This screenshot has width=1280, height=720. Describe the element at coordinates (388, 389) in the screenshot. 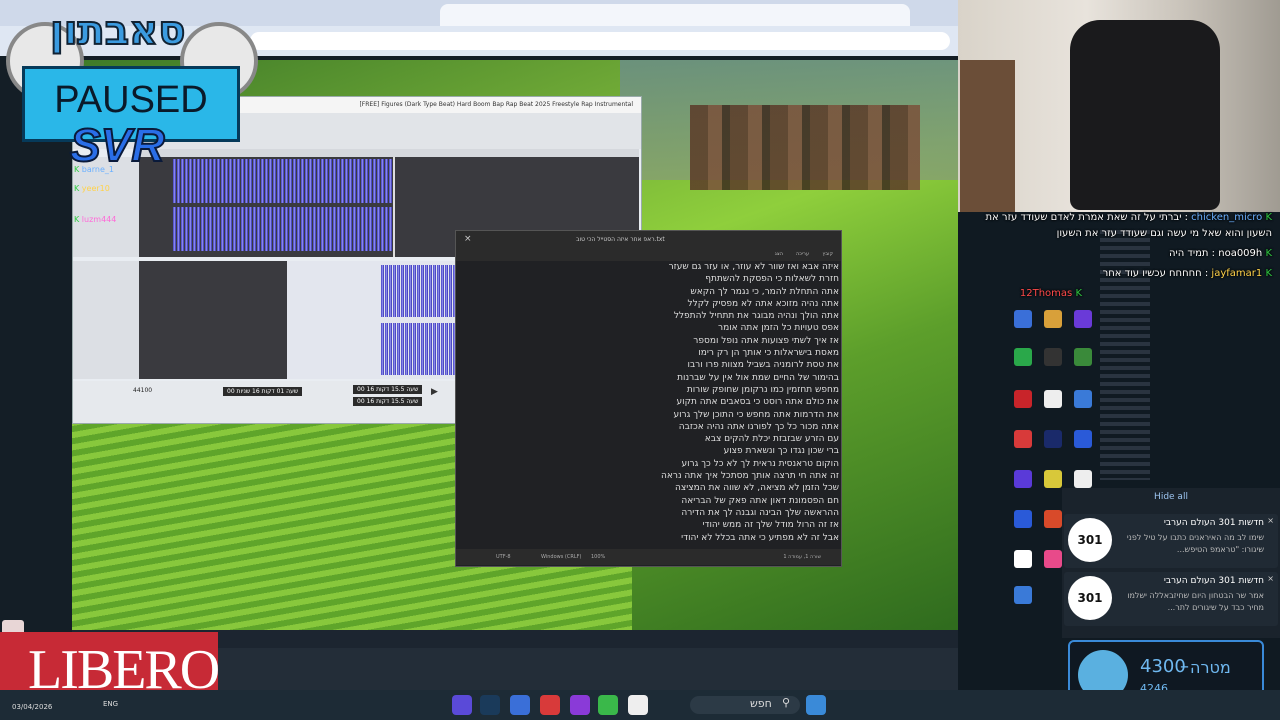

I see `selection-start: 00 שעה 15.5 דקות 16` at that location.